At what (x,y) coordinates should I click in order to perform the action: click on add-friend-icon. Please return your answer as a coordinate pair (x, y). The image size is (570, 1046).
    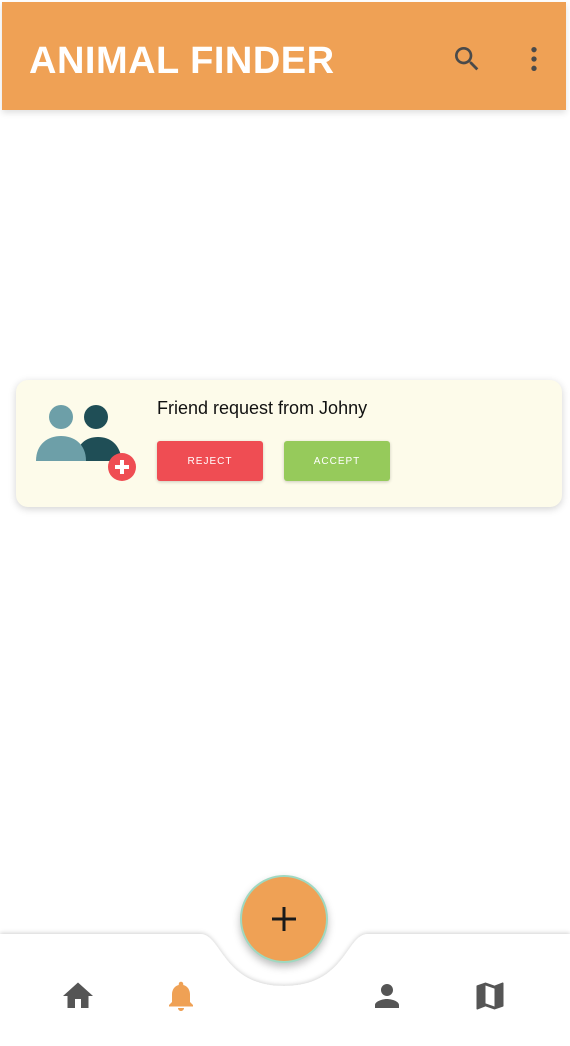
    Looking at the image, I should click on (87, 444).